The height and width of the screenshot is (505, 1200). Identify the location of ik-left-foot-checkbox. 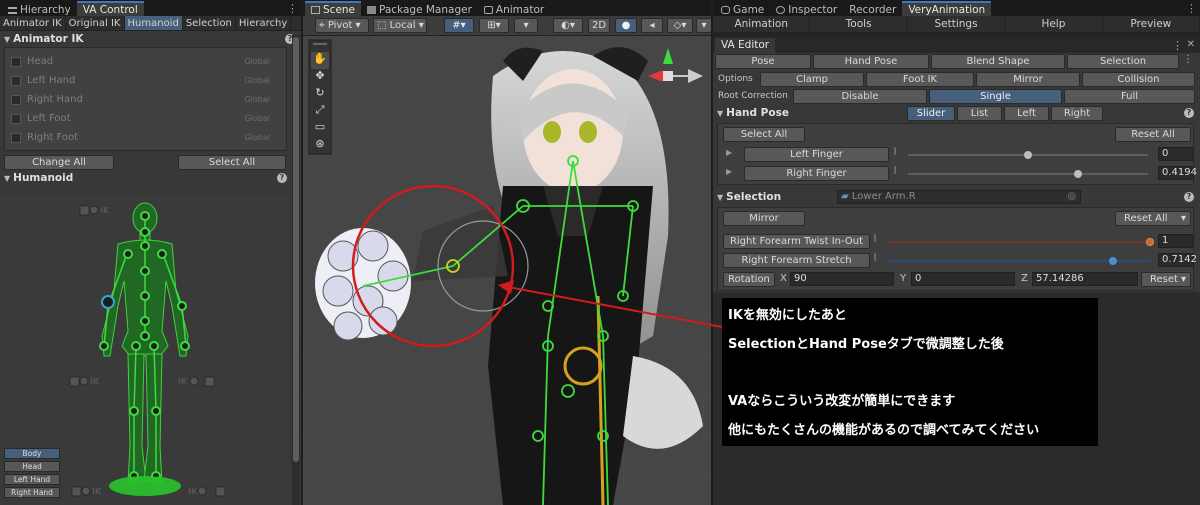
(16, 118).